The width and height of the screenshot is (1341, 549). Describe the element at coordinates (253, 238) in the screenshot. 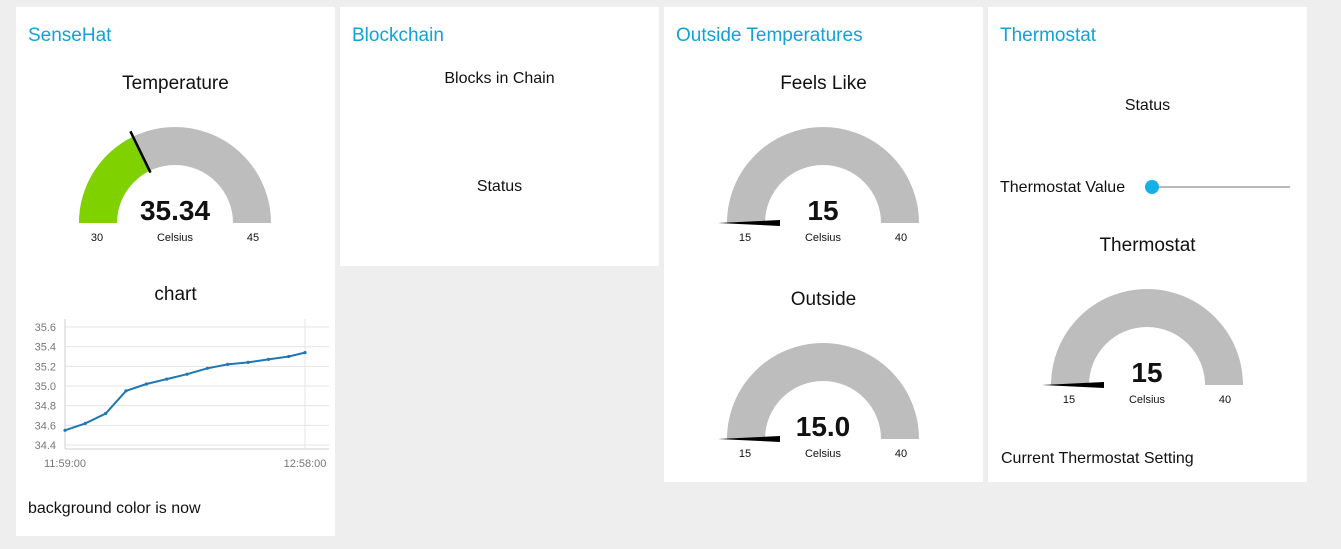

I see `temperature-gauge-max: 45` at that location.